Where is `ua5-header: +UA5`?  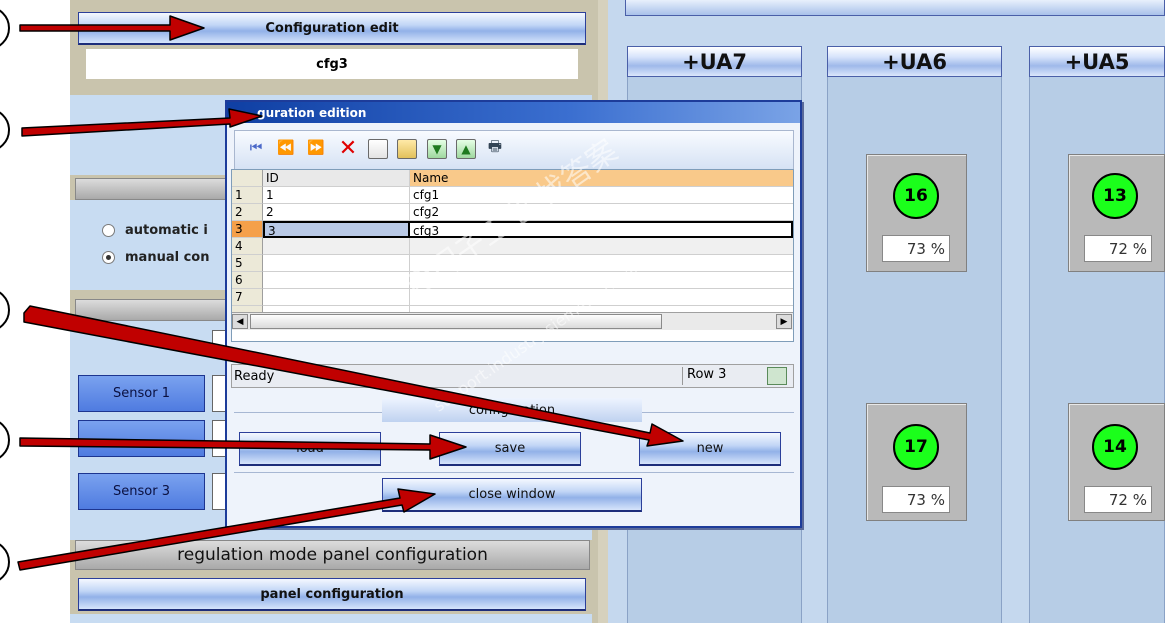
ua5-header: +UA5 is located at coordinates (1097, 61).